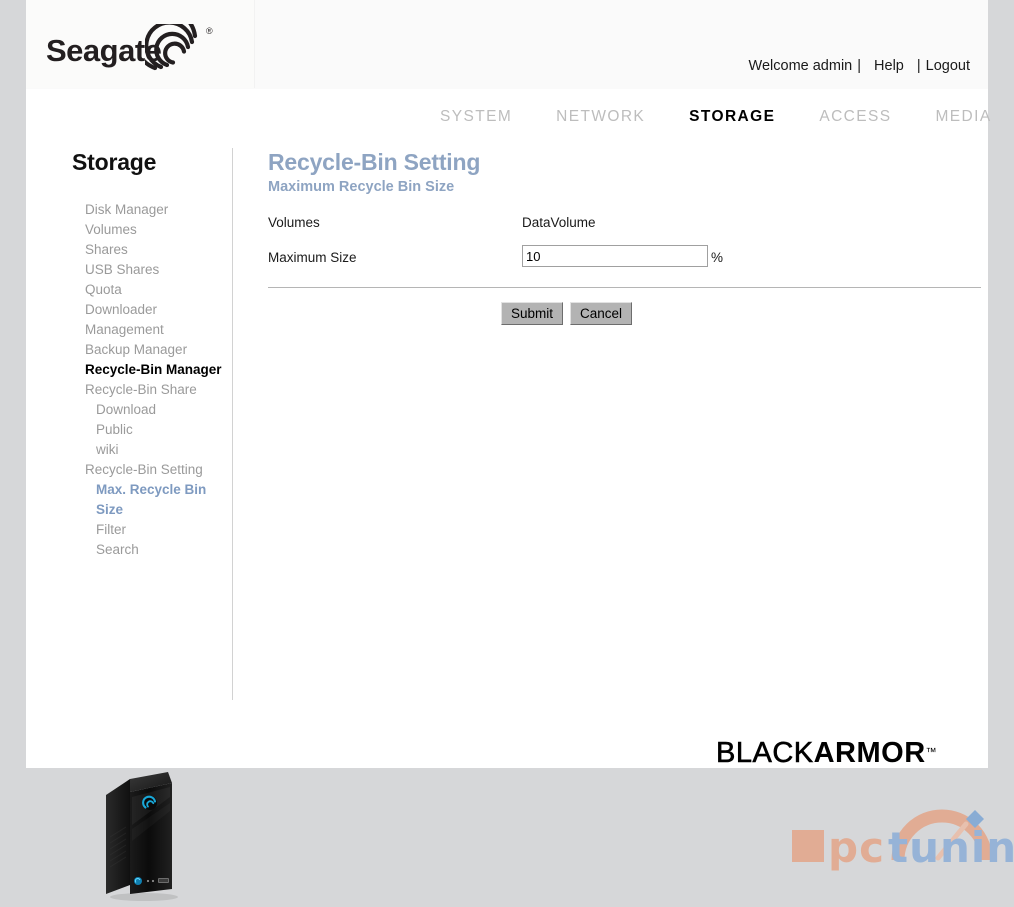 The width and height of the screenshot is (1014, 907). Describe the element at coordinates (129, 500) in the screenshot. I see `sidebar-item-max-recycle-bin-size: Max. Recycle Bin Size` at that location.